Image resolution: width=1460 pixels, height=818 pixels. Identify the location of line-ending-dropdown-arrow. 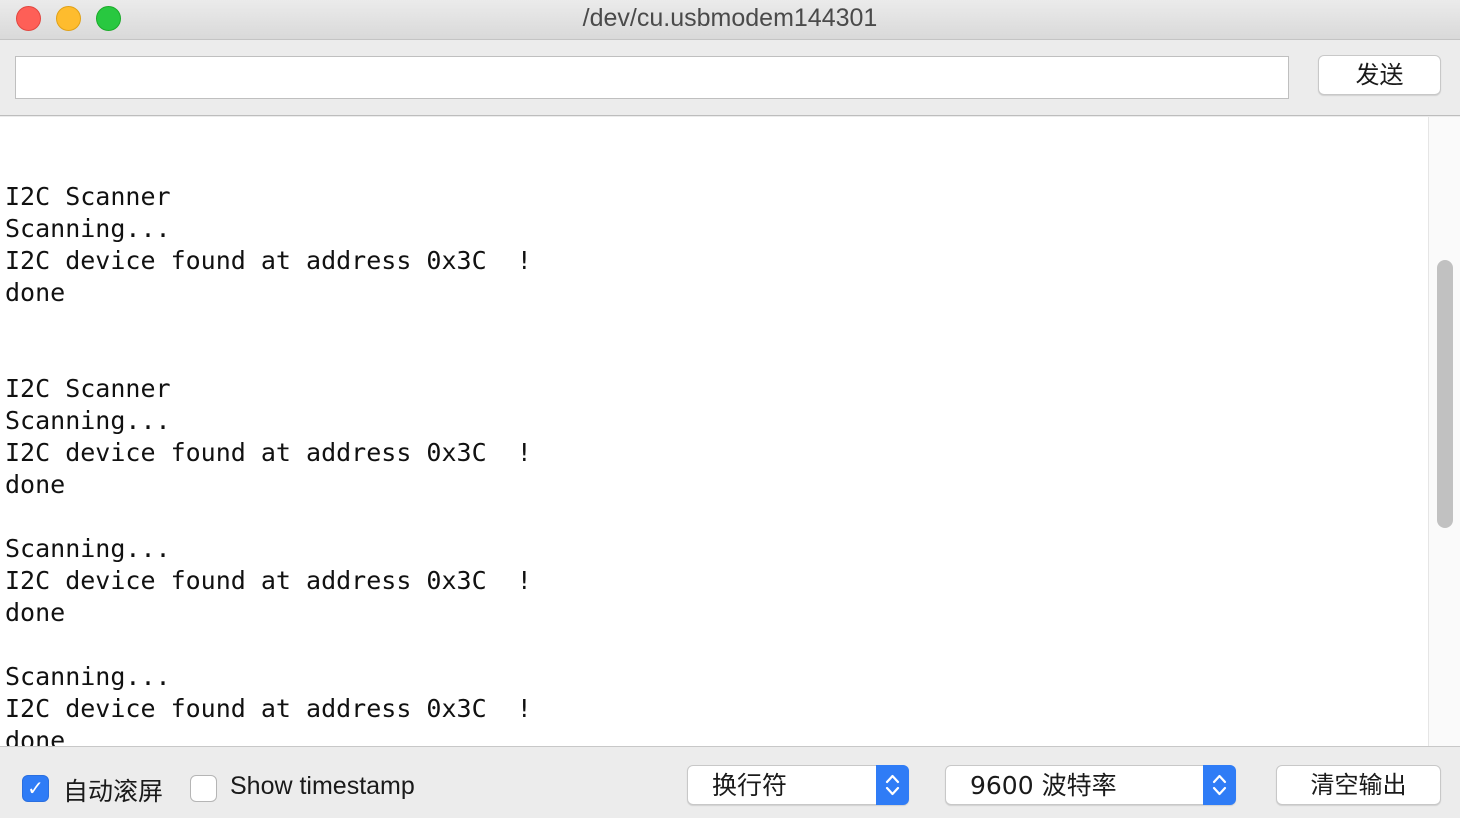
(892, 785).